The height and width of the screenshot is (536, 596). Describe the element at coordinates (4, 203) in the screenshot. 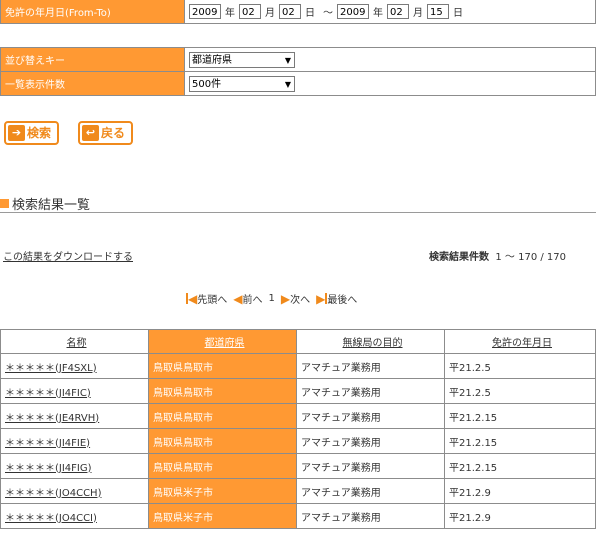

I see `square-bullet-icon` at that location.